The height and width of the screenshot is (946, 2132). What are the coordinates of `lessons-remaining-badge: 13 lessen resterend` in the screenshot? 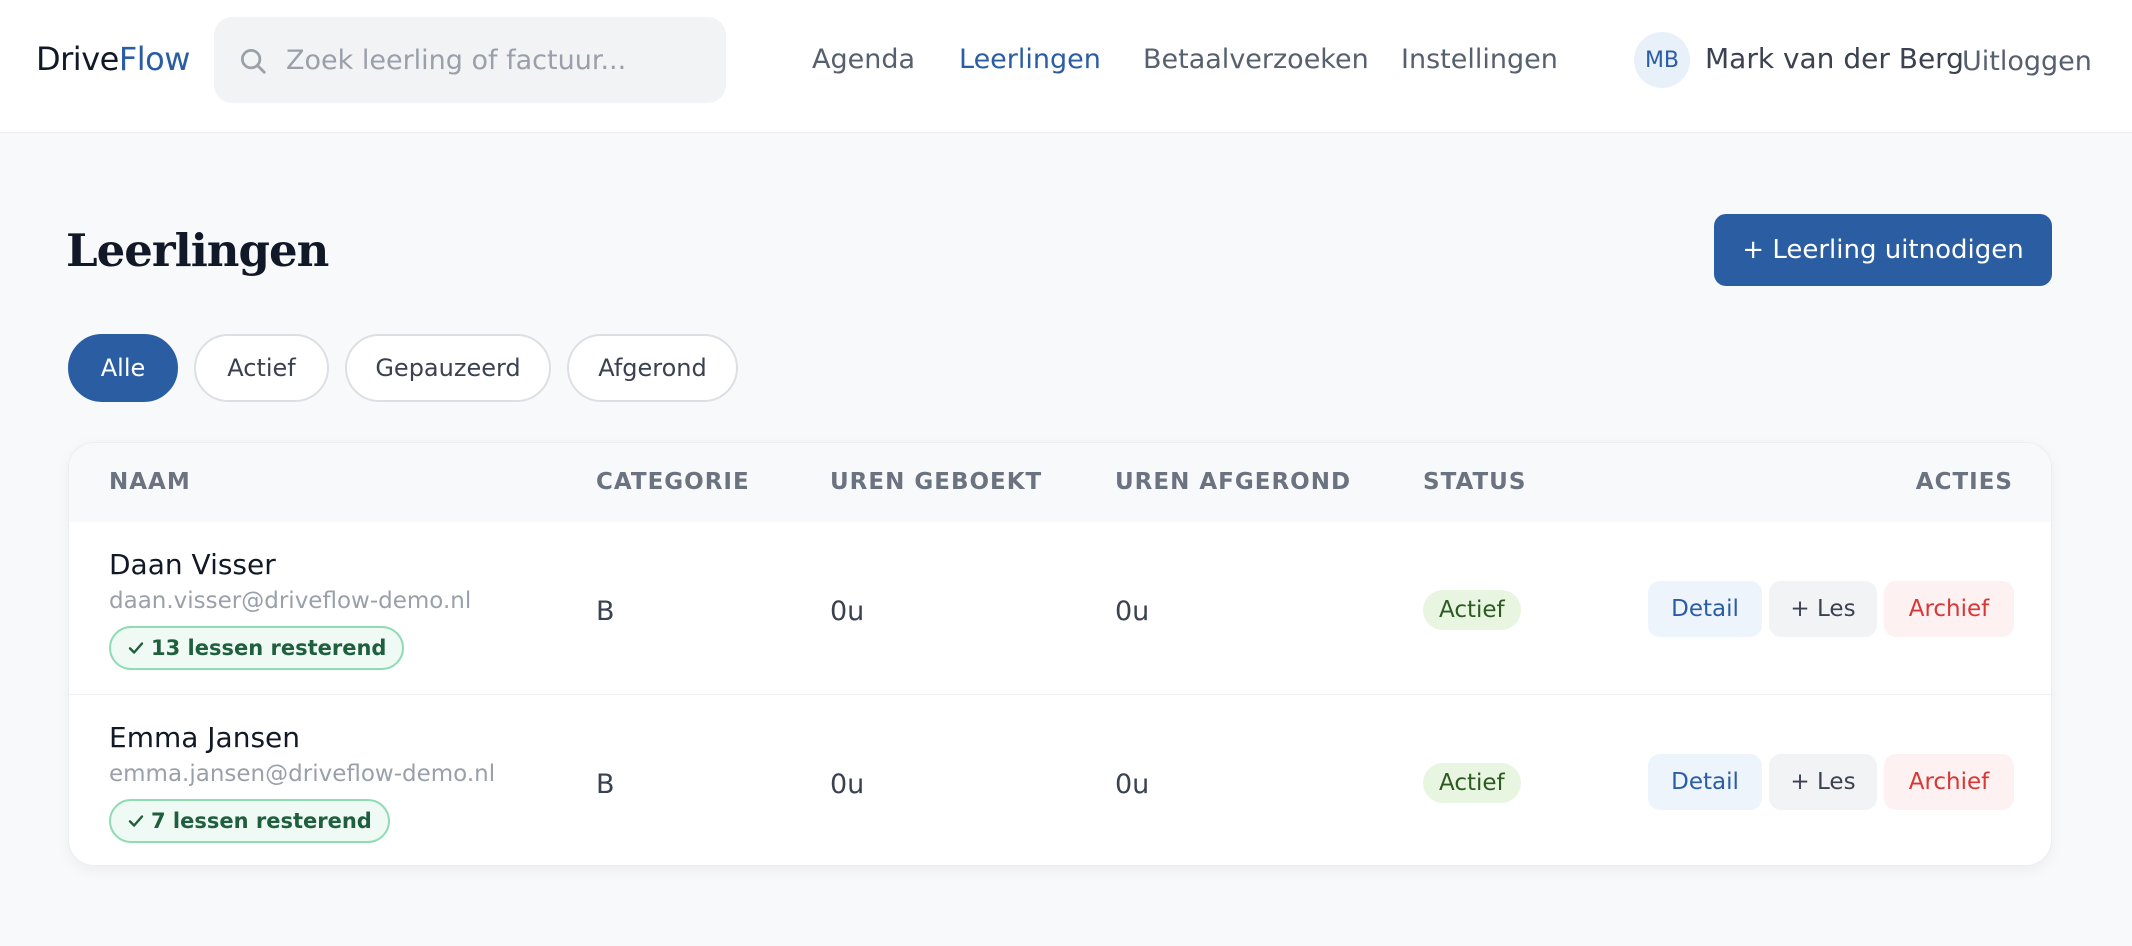 It's located at (257, 648).